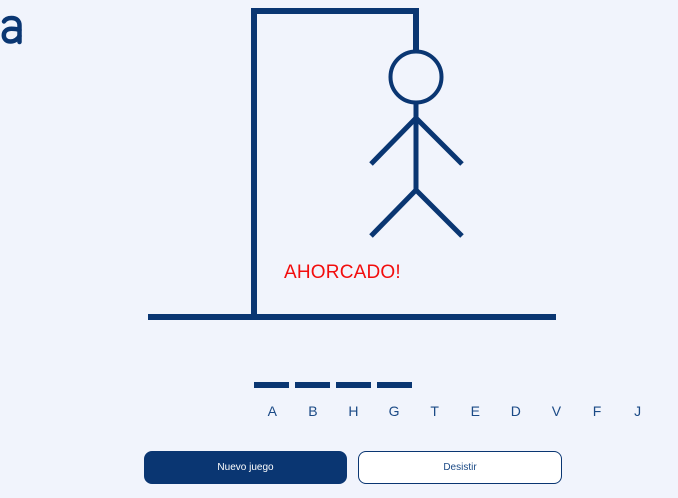 Image resolution: width=678 pixels, height=498 pixels. I want to click on attempted-letter: T, so click(434, 411).